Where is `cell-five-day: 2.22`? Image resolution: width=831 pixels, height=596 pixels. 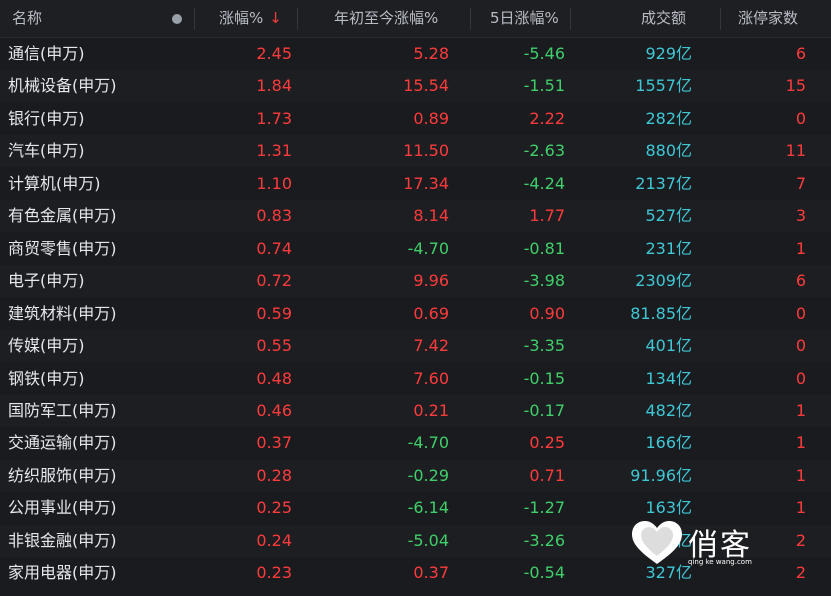
cell-five-day: 2.22 is located at coordinates (547, 118).